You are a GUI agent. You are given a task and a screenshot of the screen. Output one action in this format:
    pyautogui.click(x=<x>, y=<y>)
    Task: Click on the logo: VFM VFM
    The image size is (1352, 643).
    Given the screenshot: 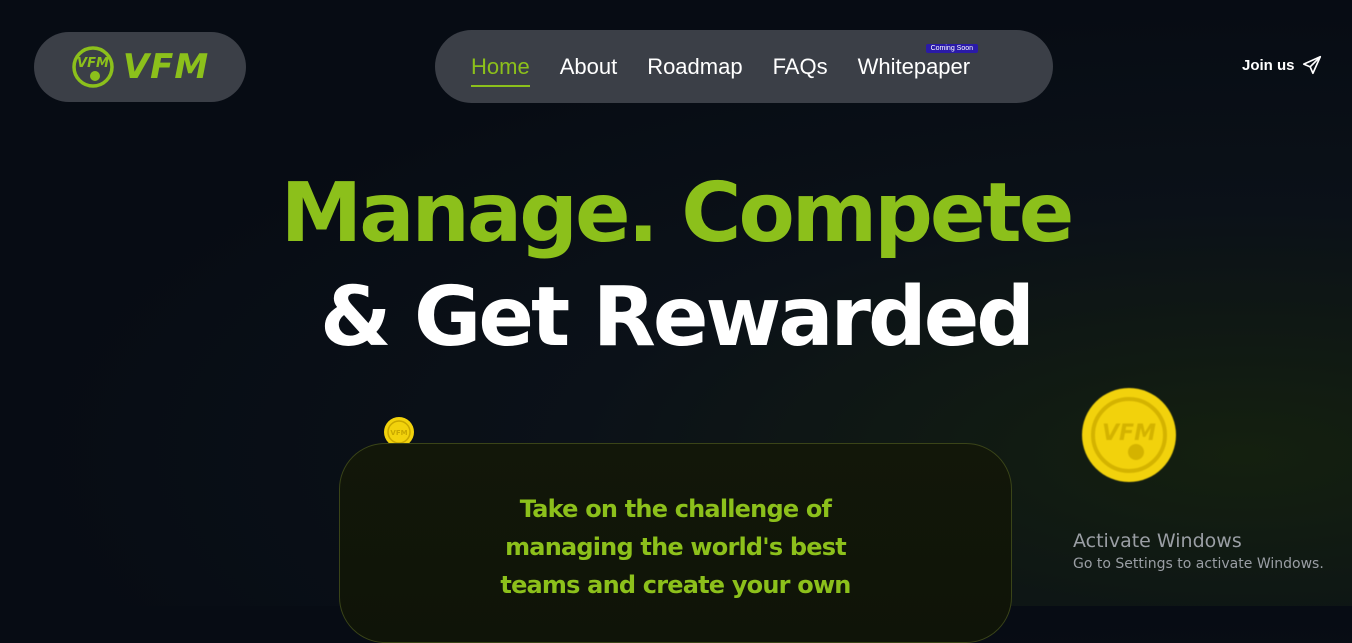 What is the action you would take?
    pyautogui.click(x=140, y=67)
    